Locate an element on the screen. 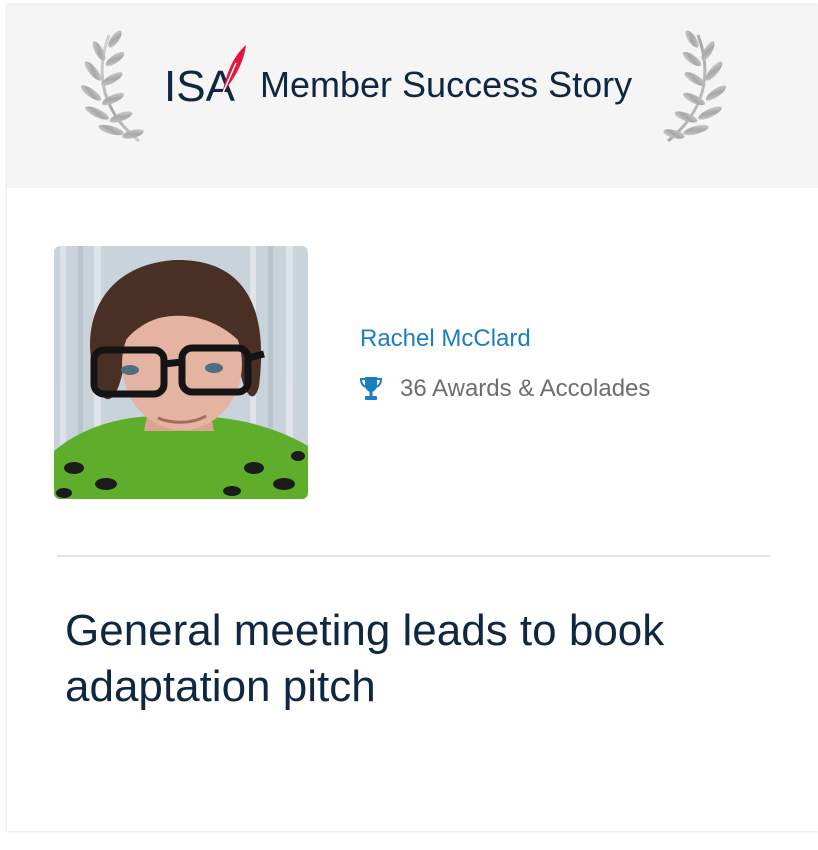  awards-row: 36 Awards & Accolades is located at coordinates (505, 389).